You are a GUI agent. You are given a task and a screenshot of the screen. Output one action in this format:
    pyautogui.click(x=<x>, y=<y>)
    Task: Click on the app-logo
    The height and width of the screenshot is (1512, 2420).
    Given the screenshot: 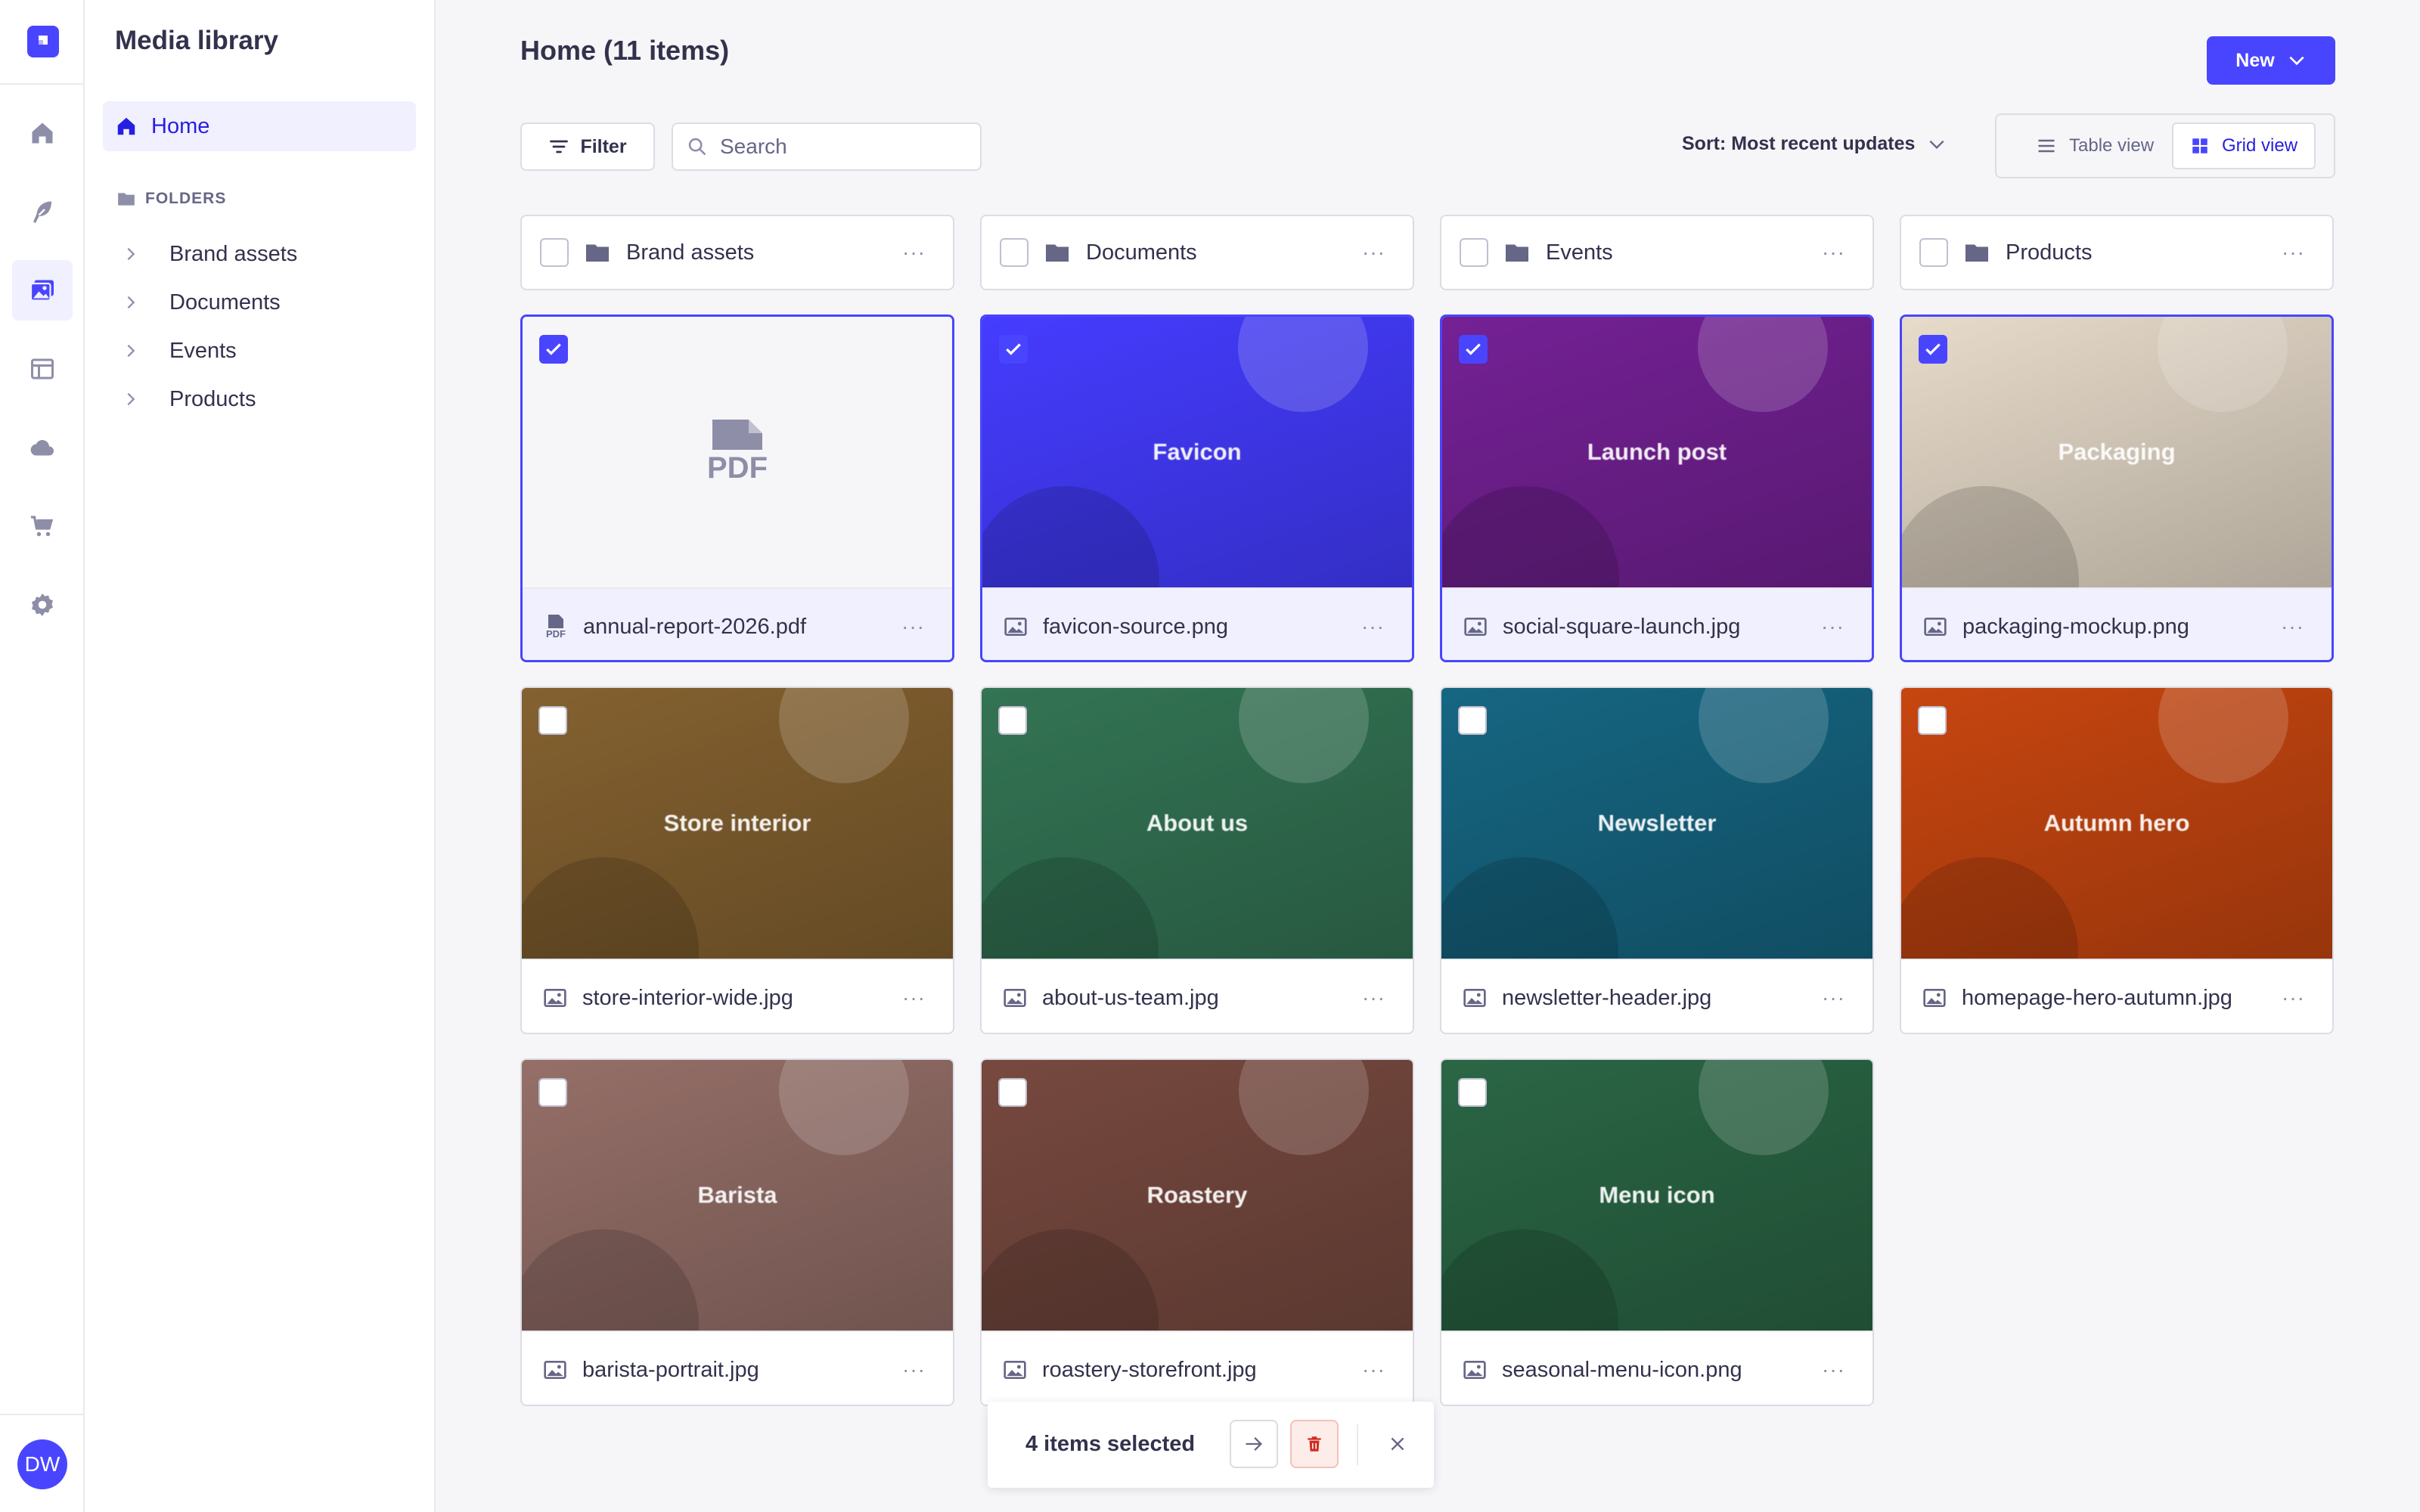 What is the action you would take?
    pyautogui.click(x=43, y=42)
    